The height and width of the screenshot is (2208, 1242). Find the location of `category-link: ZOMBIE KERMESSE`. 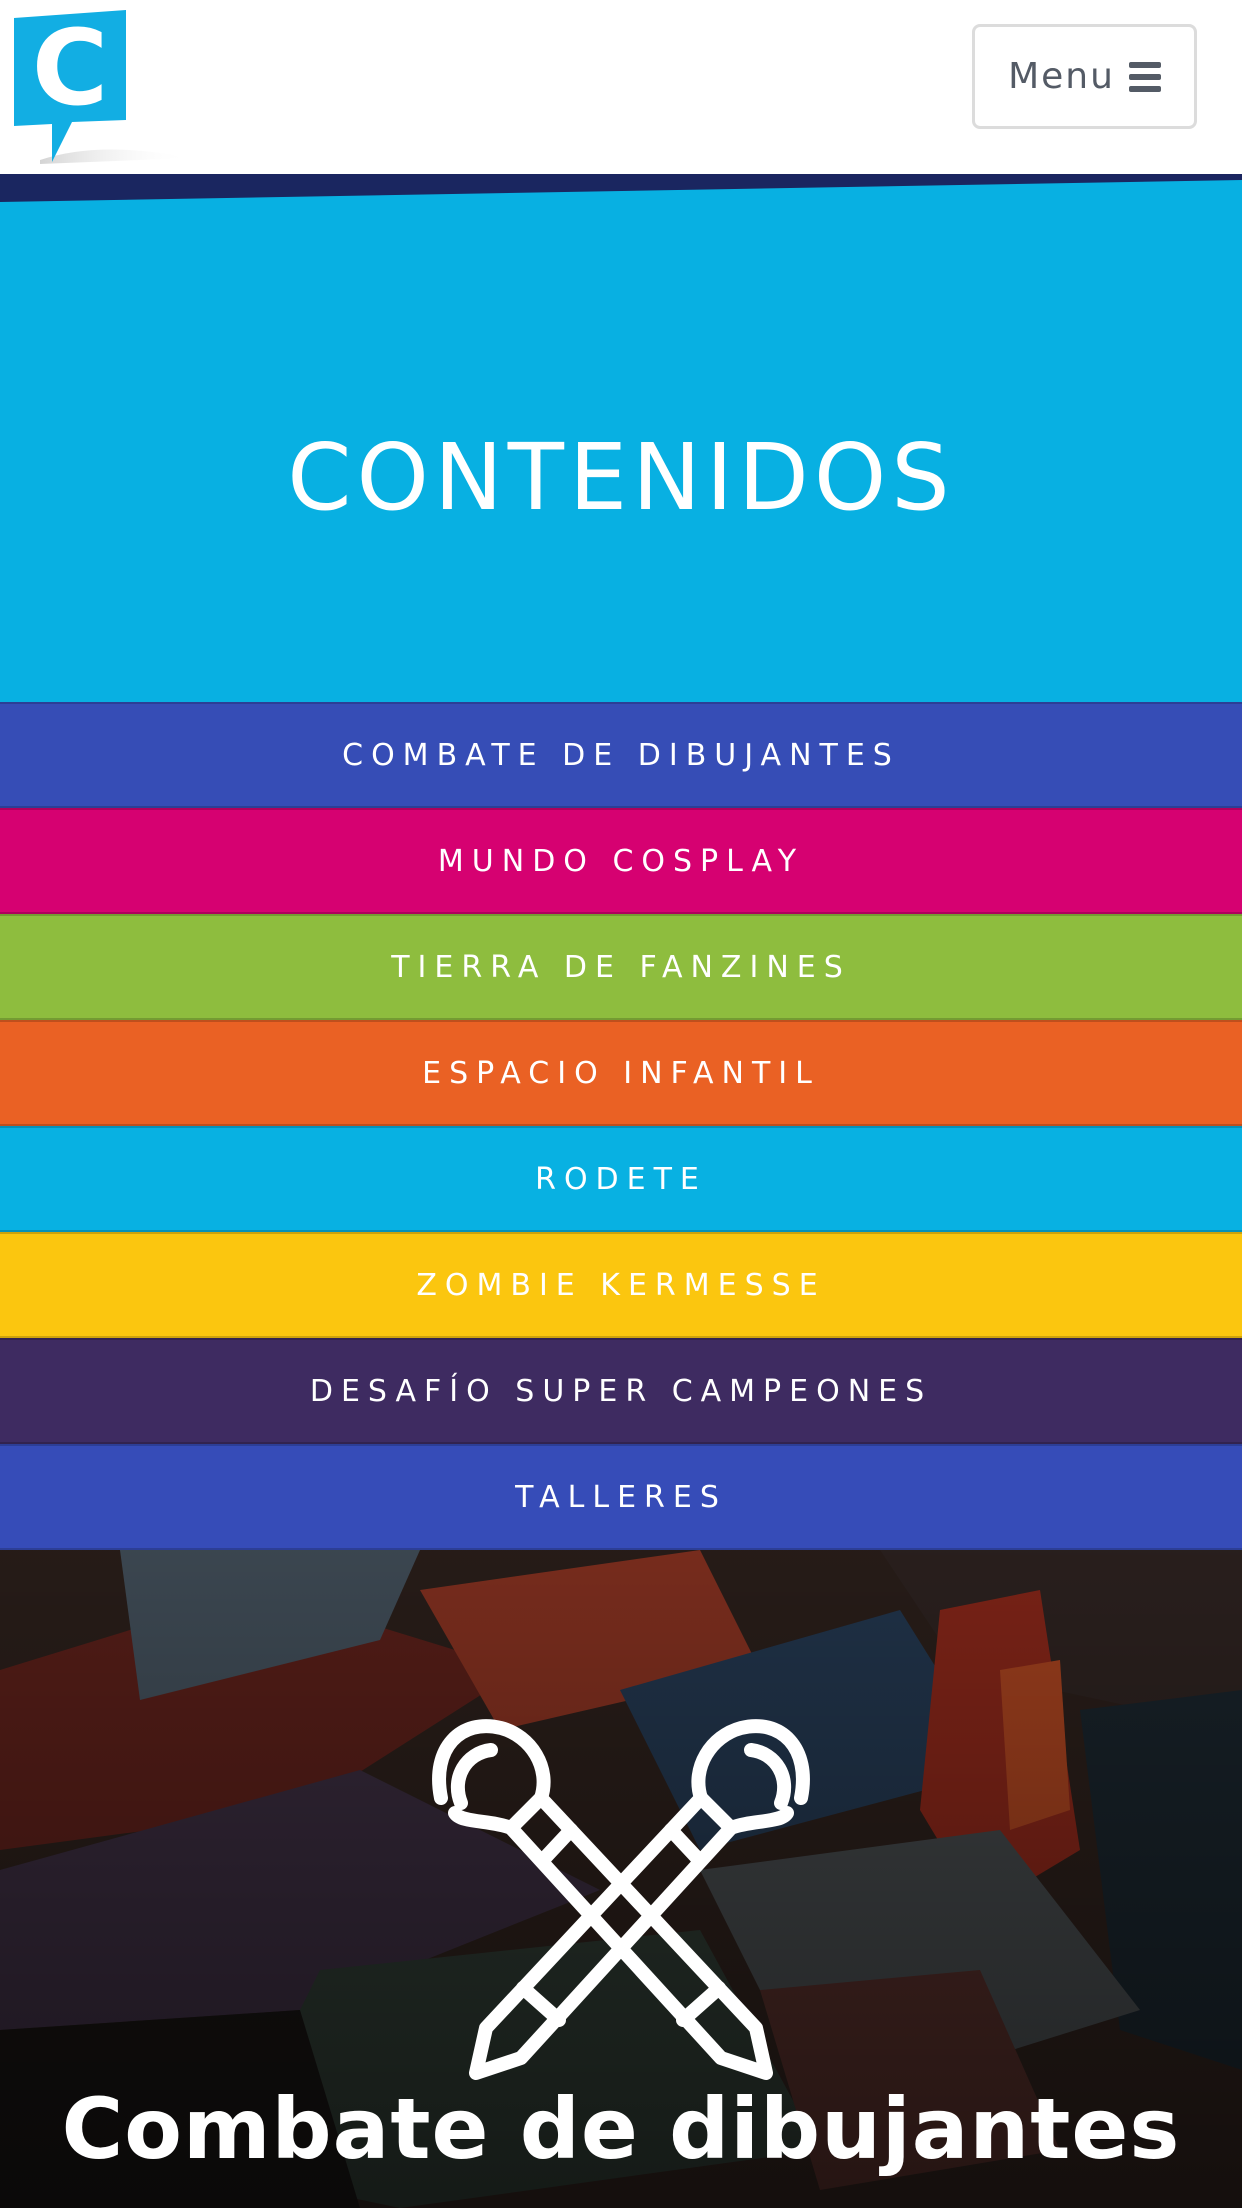

category-link: ZOMBIE KERMESSE is located at coordinates (621, 1285).